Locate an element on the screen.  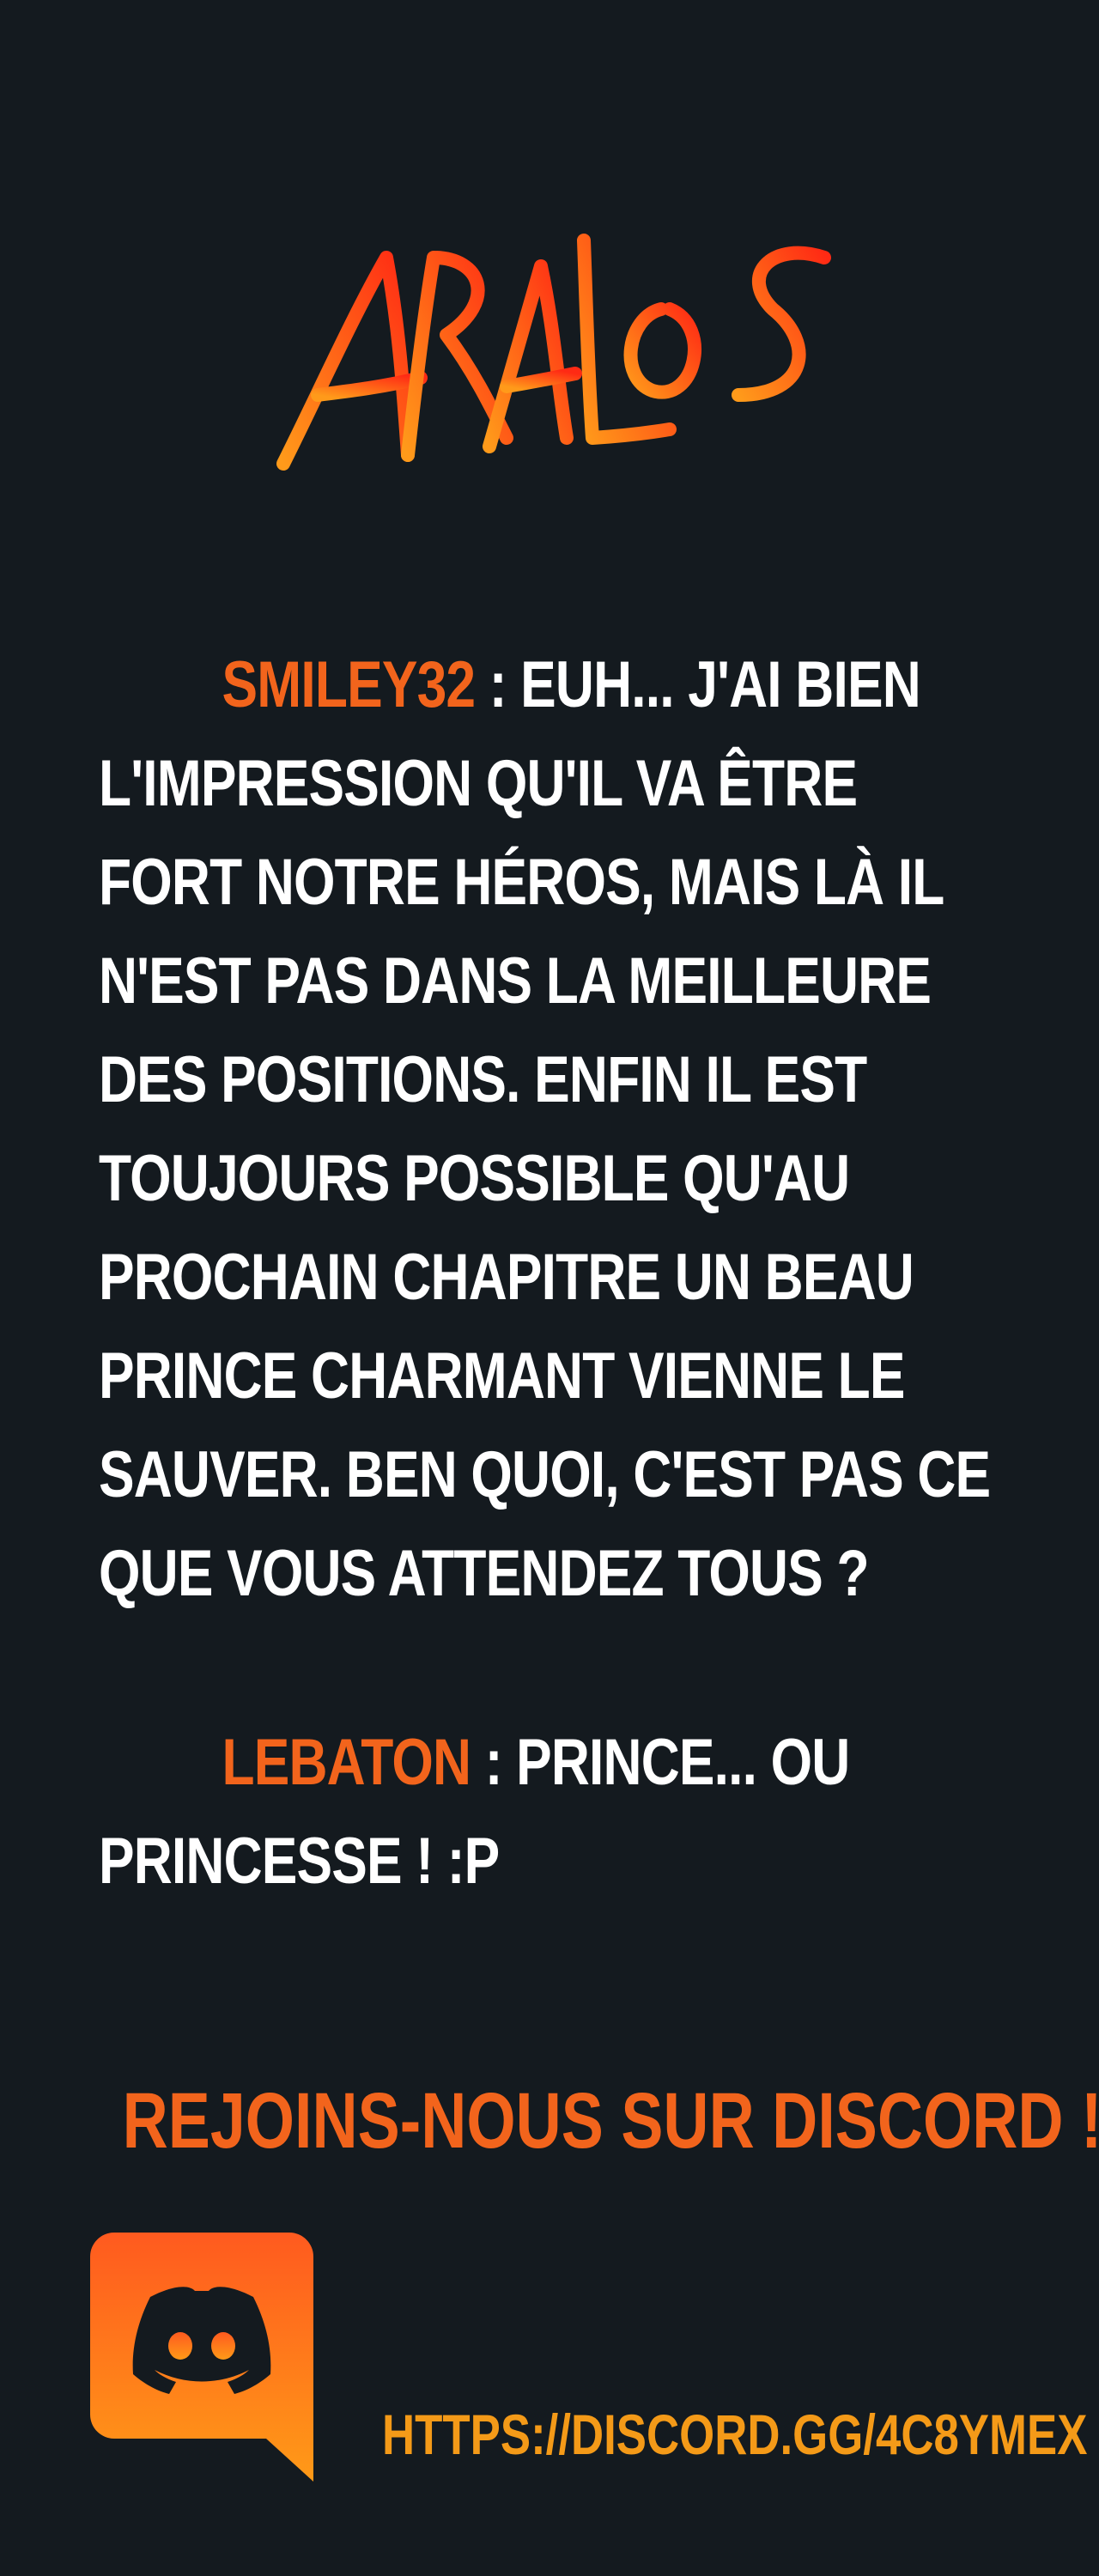
discord-wordmark: DISCORD is located at coordinates (704, 2310).